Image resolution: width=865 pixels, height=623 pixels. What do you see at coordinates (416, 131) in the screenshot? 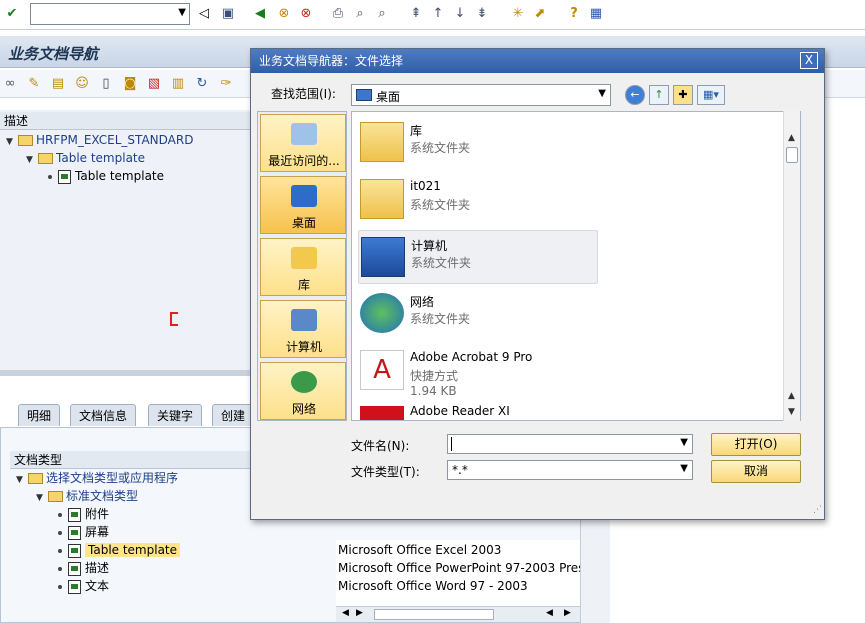
I see `file-name: 库` at bounding box center [416, 131].